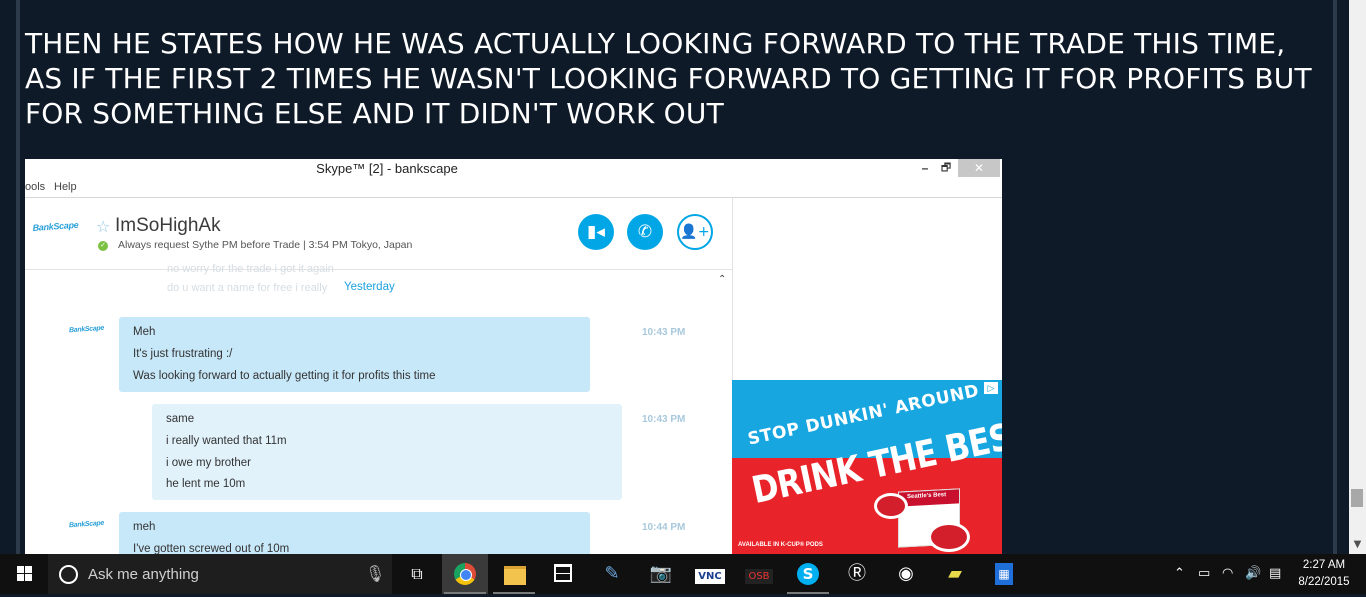  Describe the element at coordinates (65, 187) in the screenshot. I see `menu-help: Help` at that location.